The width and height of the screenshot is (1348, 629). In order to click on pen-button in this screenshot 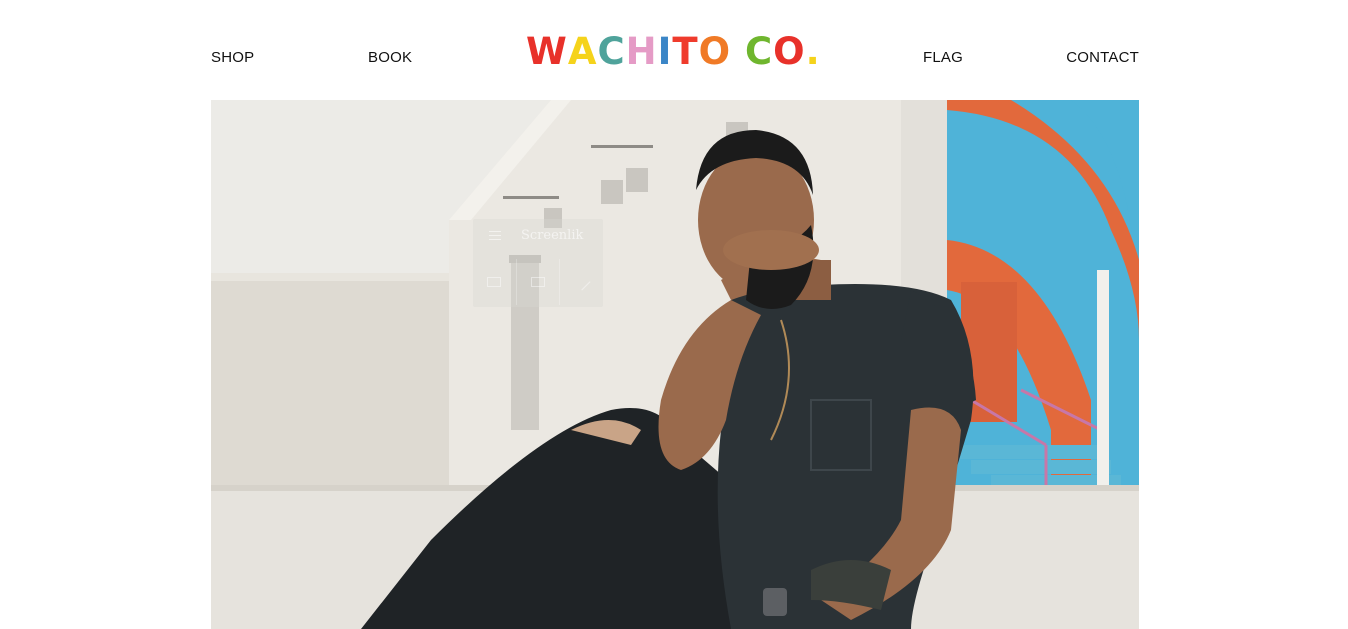, I will do `click(581, 282)`.